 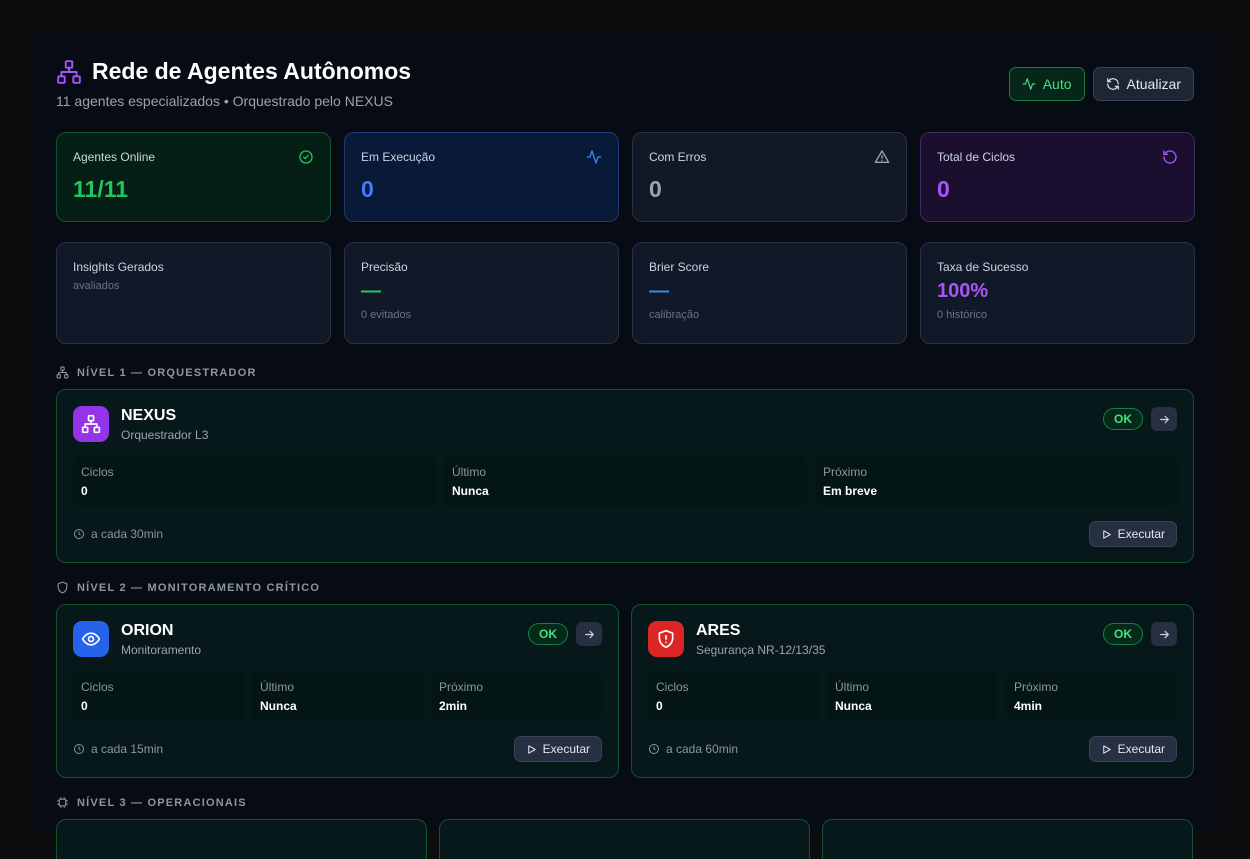 I want to click on stat-card-running: Em Execução 0, so click(x=481, y=177).